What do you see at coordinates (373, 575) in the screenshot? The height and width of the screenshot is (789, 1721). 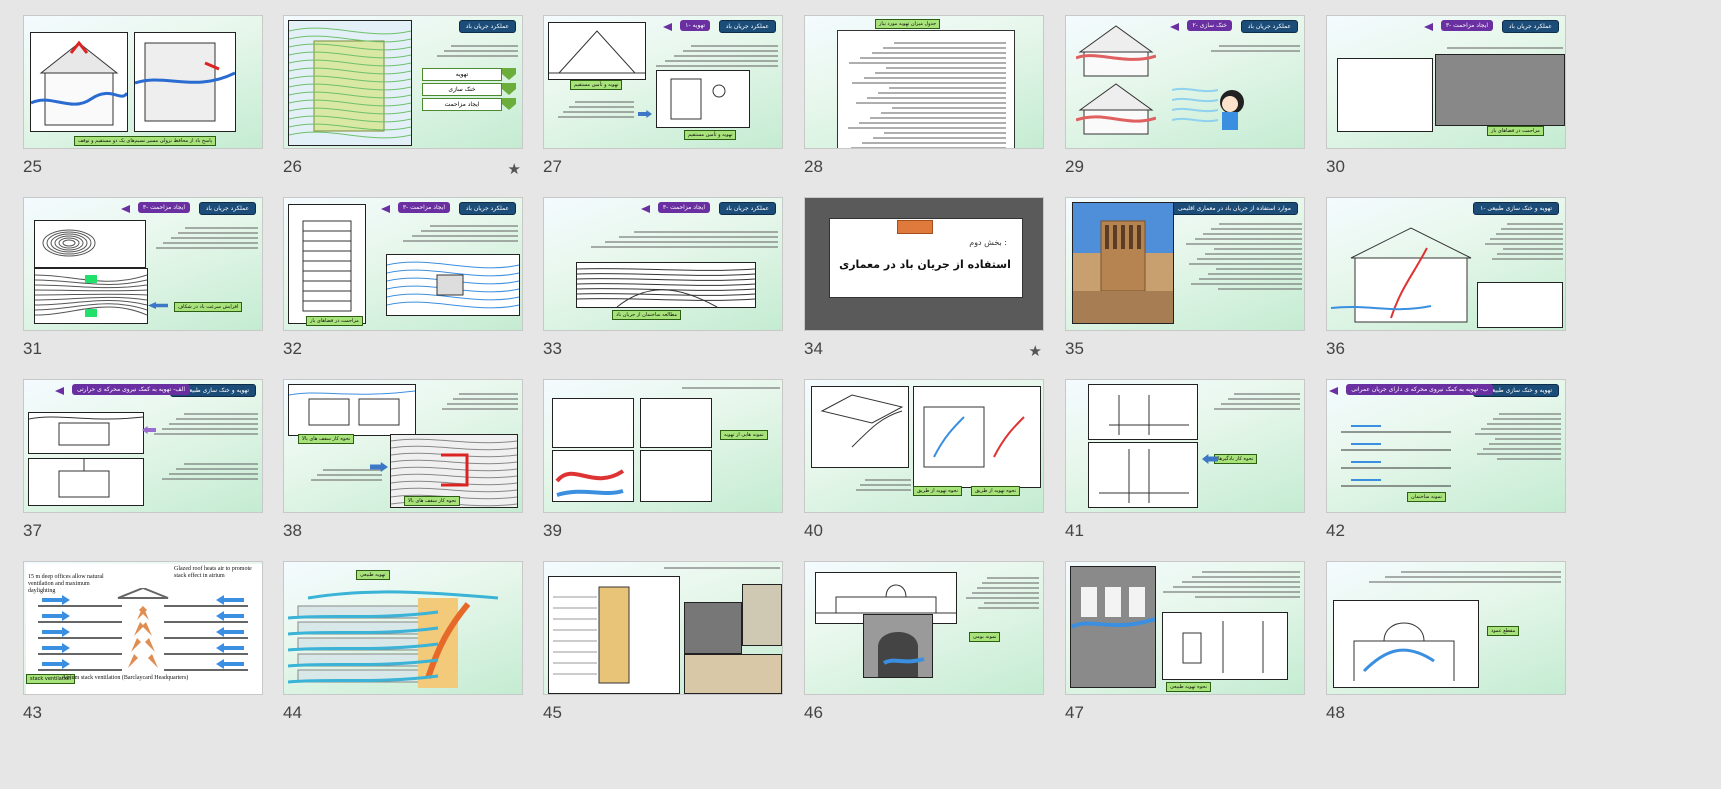 I see `slide-caption: تهویه طبیعی` at bounding box center [373, 575].